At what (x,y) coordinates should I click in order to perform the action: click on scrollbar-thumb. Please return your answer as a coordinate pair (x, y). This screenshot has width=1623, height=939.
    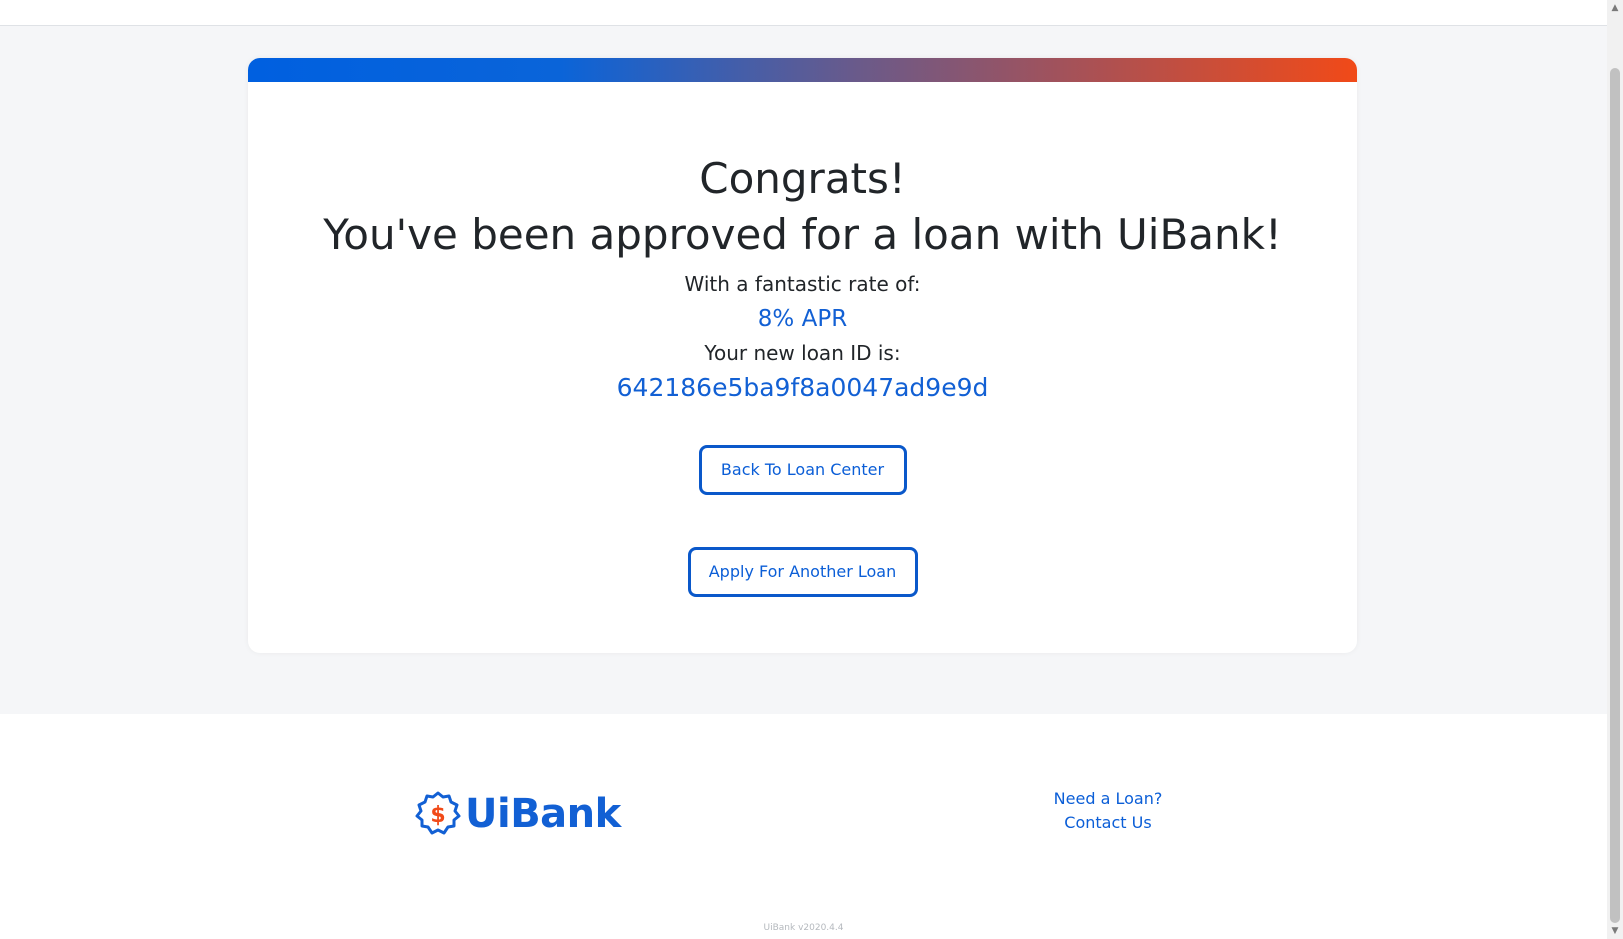
    Looking at the image, I should click on (1615, 495).